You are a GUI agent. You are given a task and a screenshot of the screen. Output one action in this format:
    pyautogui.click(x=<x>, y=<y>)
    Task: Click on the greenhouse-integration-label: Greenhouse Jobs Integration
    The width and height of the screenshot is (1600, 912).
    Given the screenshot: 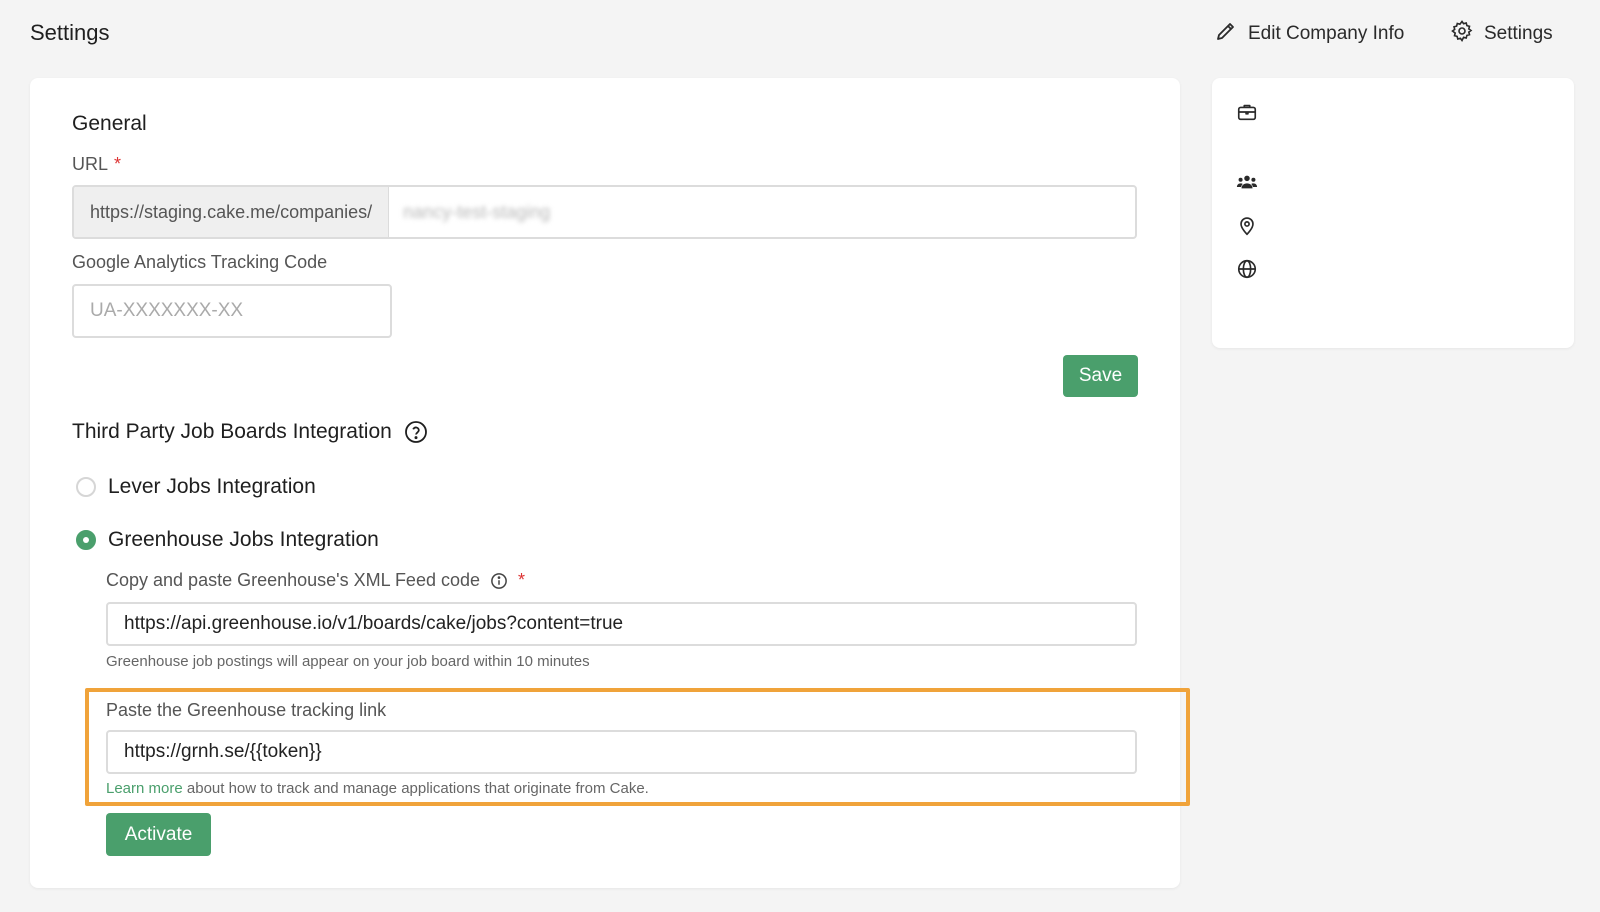 What is the action you would take?
    pyautogui.click(x=243, y=539)
    